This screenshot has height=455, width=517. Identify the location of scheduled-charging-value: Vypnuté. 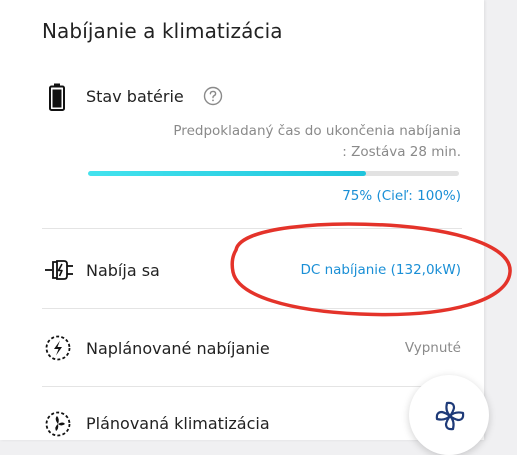
(432, 348).